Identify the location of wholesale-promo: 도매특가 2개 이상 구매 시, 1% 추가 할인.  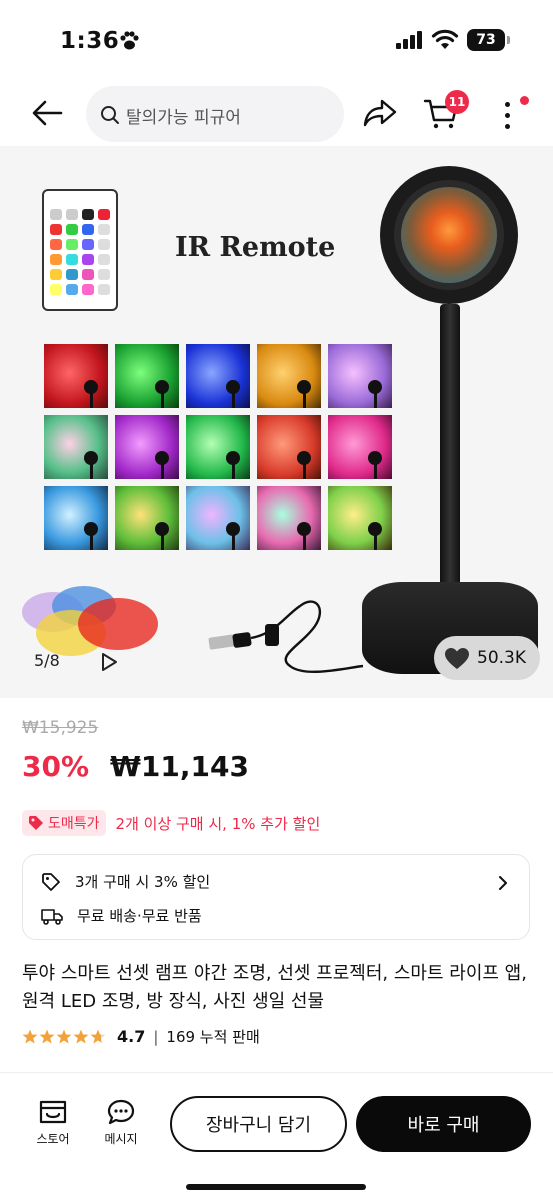
(171, 823).